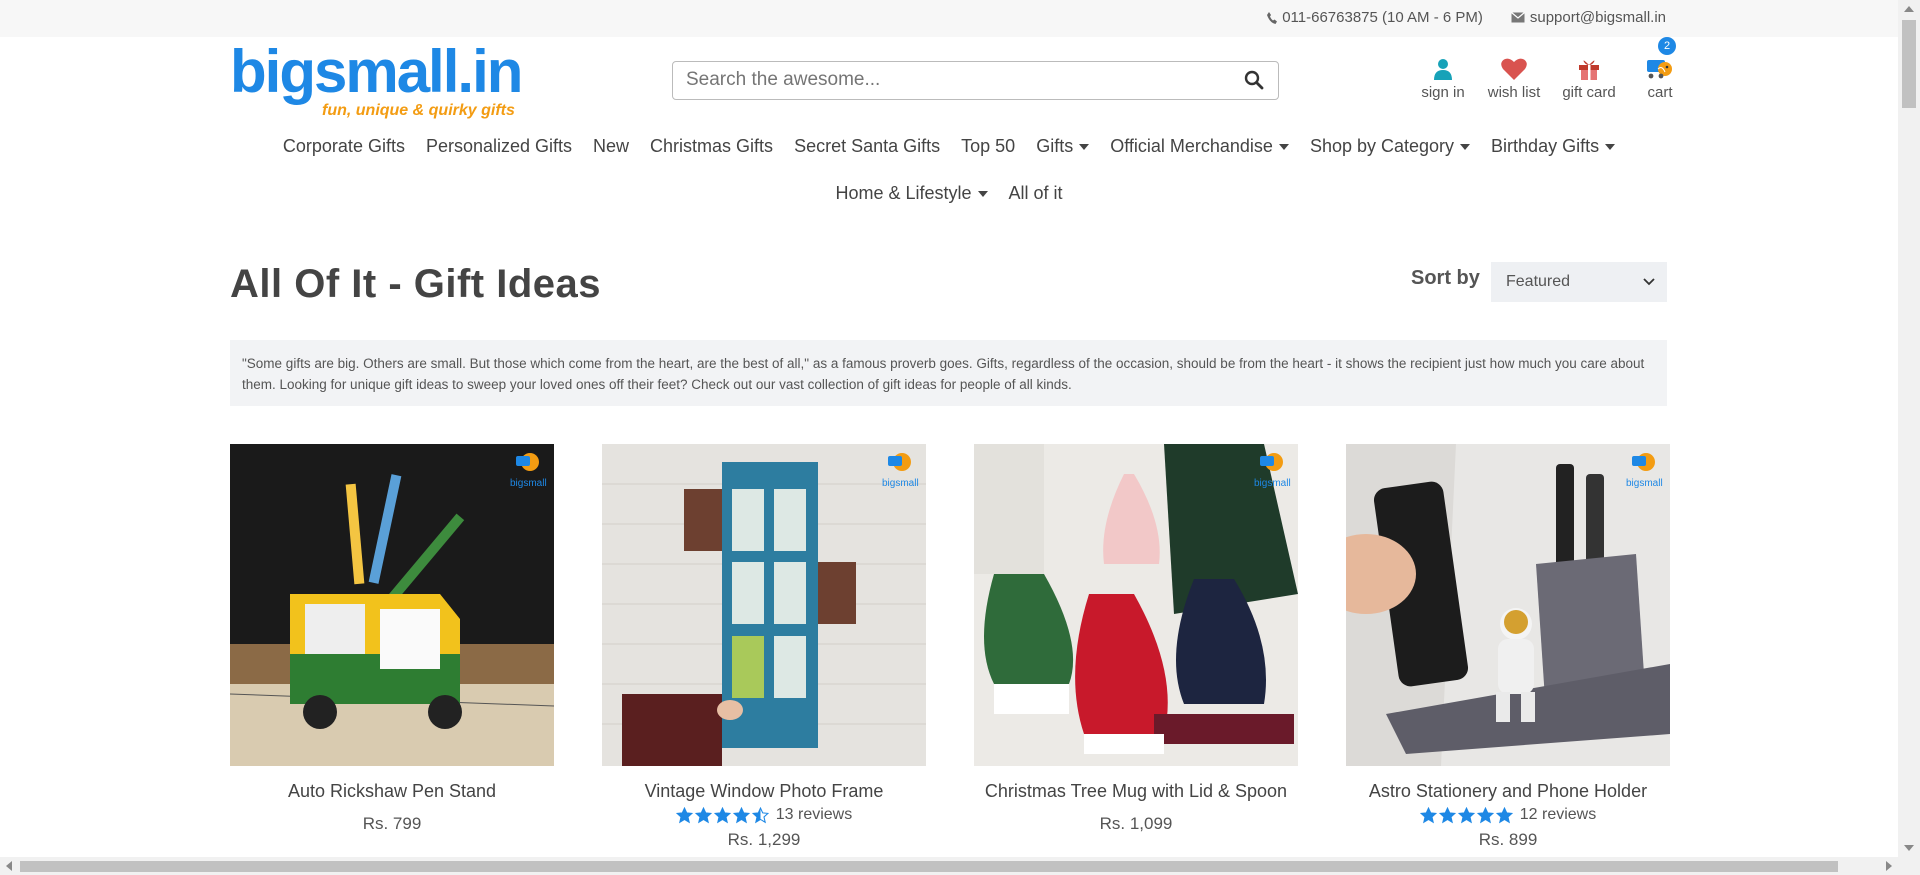 Image resolution: width=1920 pixels, height=875 pixels. I want to click on nav-label: Christmas Gifts, so click(712, 146).